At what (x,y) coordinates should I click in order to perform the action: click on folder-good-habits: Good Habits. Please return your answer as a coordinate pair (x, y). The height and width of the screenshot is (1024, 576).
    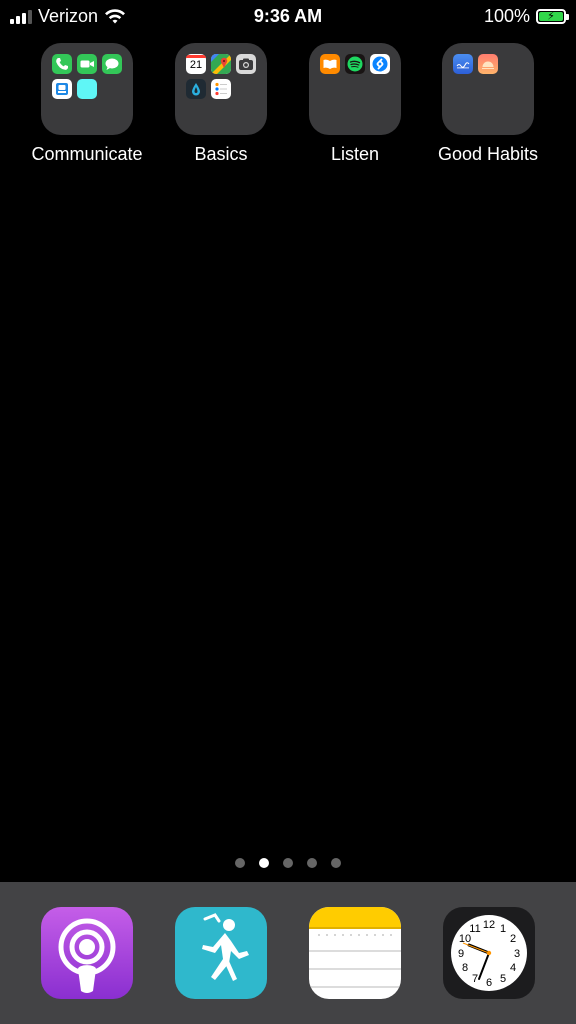
    Looking at the image, I should click on (488, 104).